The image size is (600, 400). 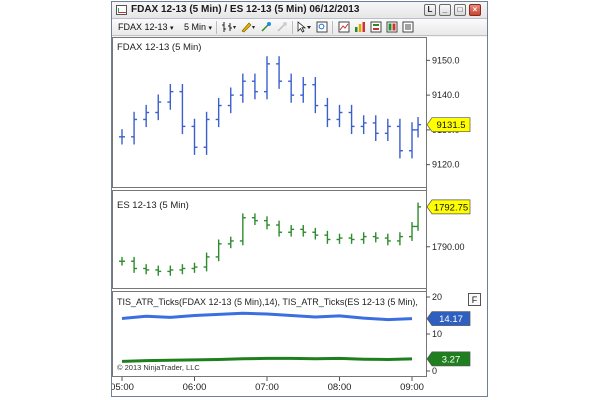 I want to click on data-box-icon, so click(x=376, y=27).